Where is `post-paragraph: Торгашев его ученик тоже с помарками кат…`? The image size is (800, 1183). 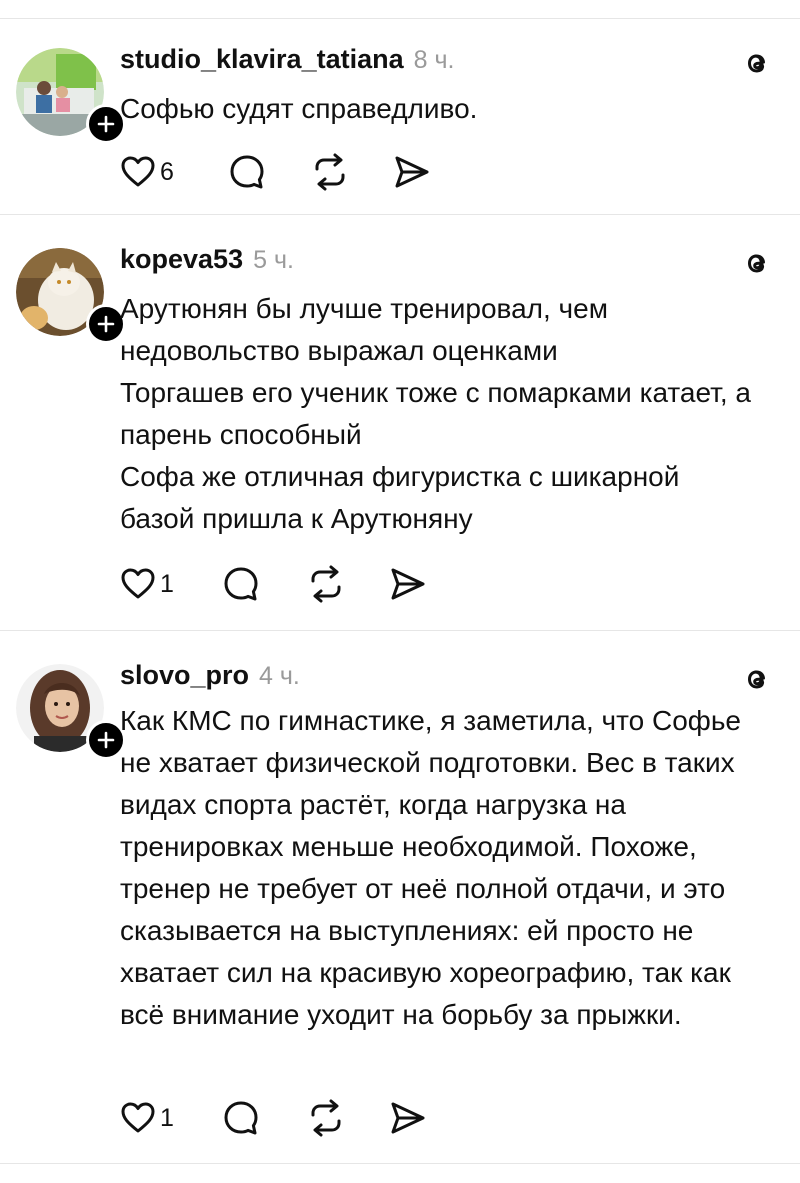
post-paragraph: Торгашев его ученик тоже с помарками кат… is located at coordinates (435, 413).